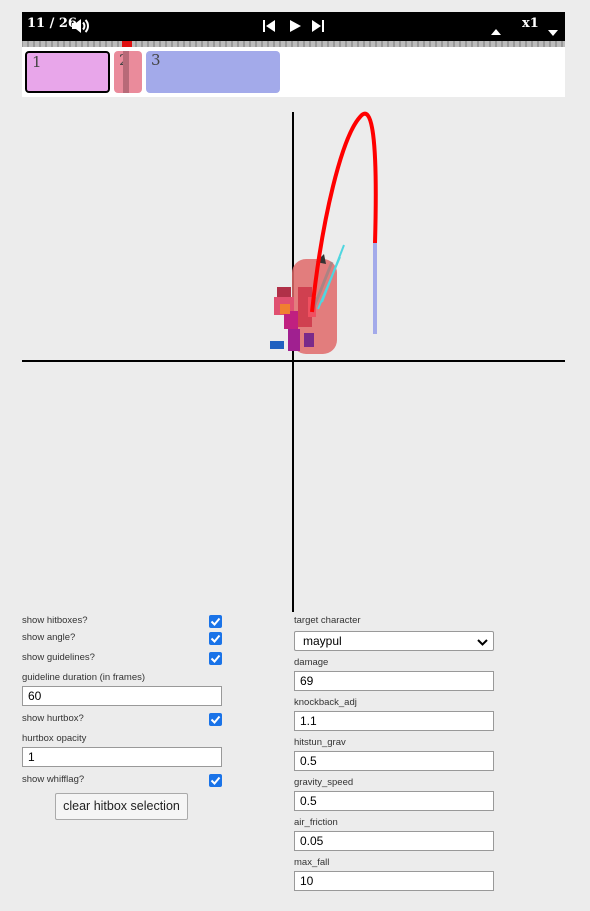 The height and width of the screenshot is (911, 590). What do you see at coordinates (53, 779) in the screenshot?
I see `show-whifflag-label: show whifflag?` at bounding box center [53, 779].